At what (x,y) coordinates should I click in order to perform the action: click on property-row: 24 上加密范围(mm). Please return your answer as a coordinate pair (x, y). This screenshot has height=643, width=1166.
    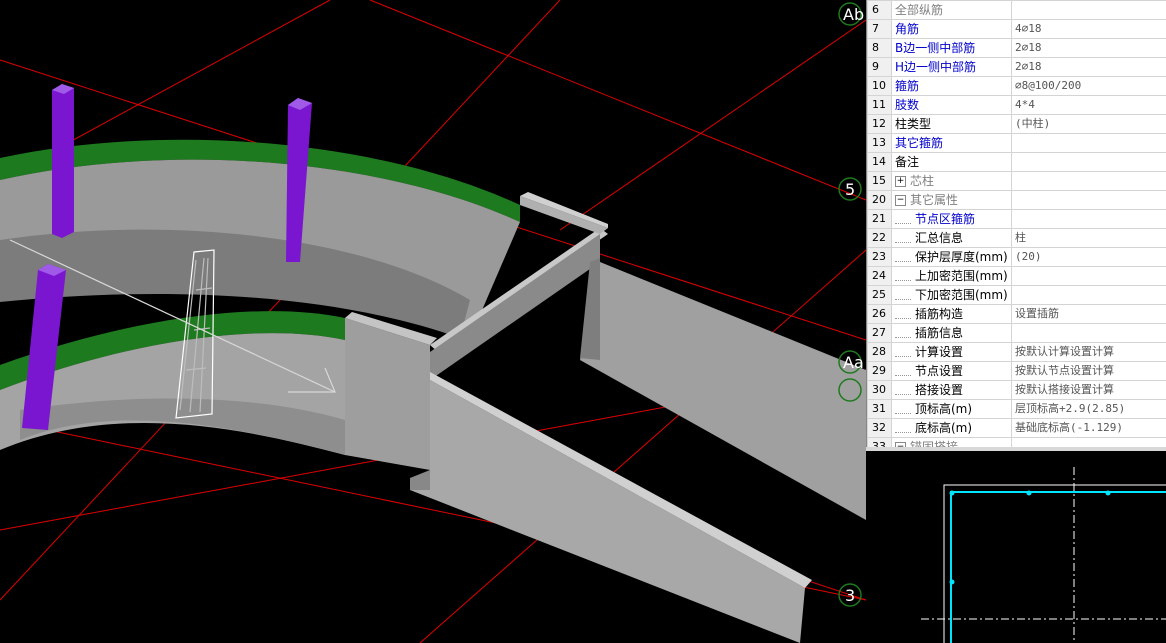
    Looking at the image, I should click on (1016, 276).